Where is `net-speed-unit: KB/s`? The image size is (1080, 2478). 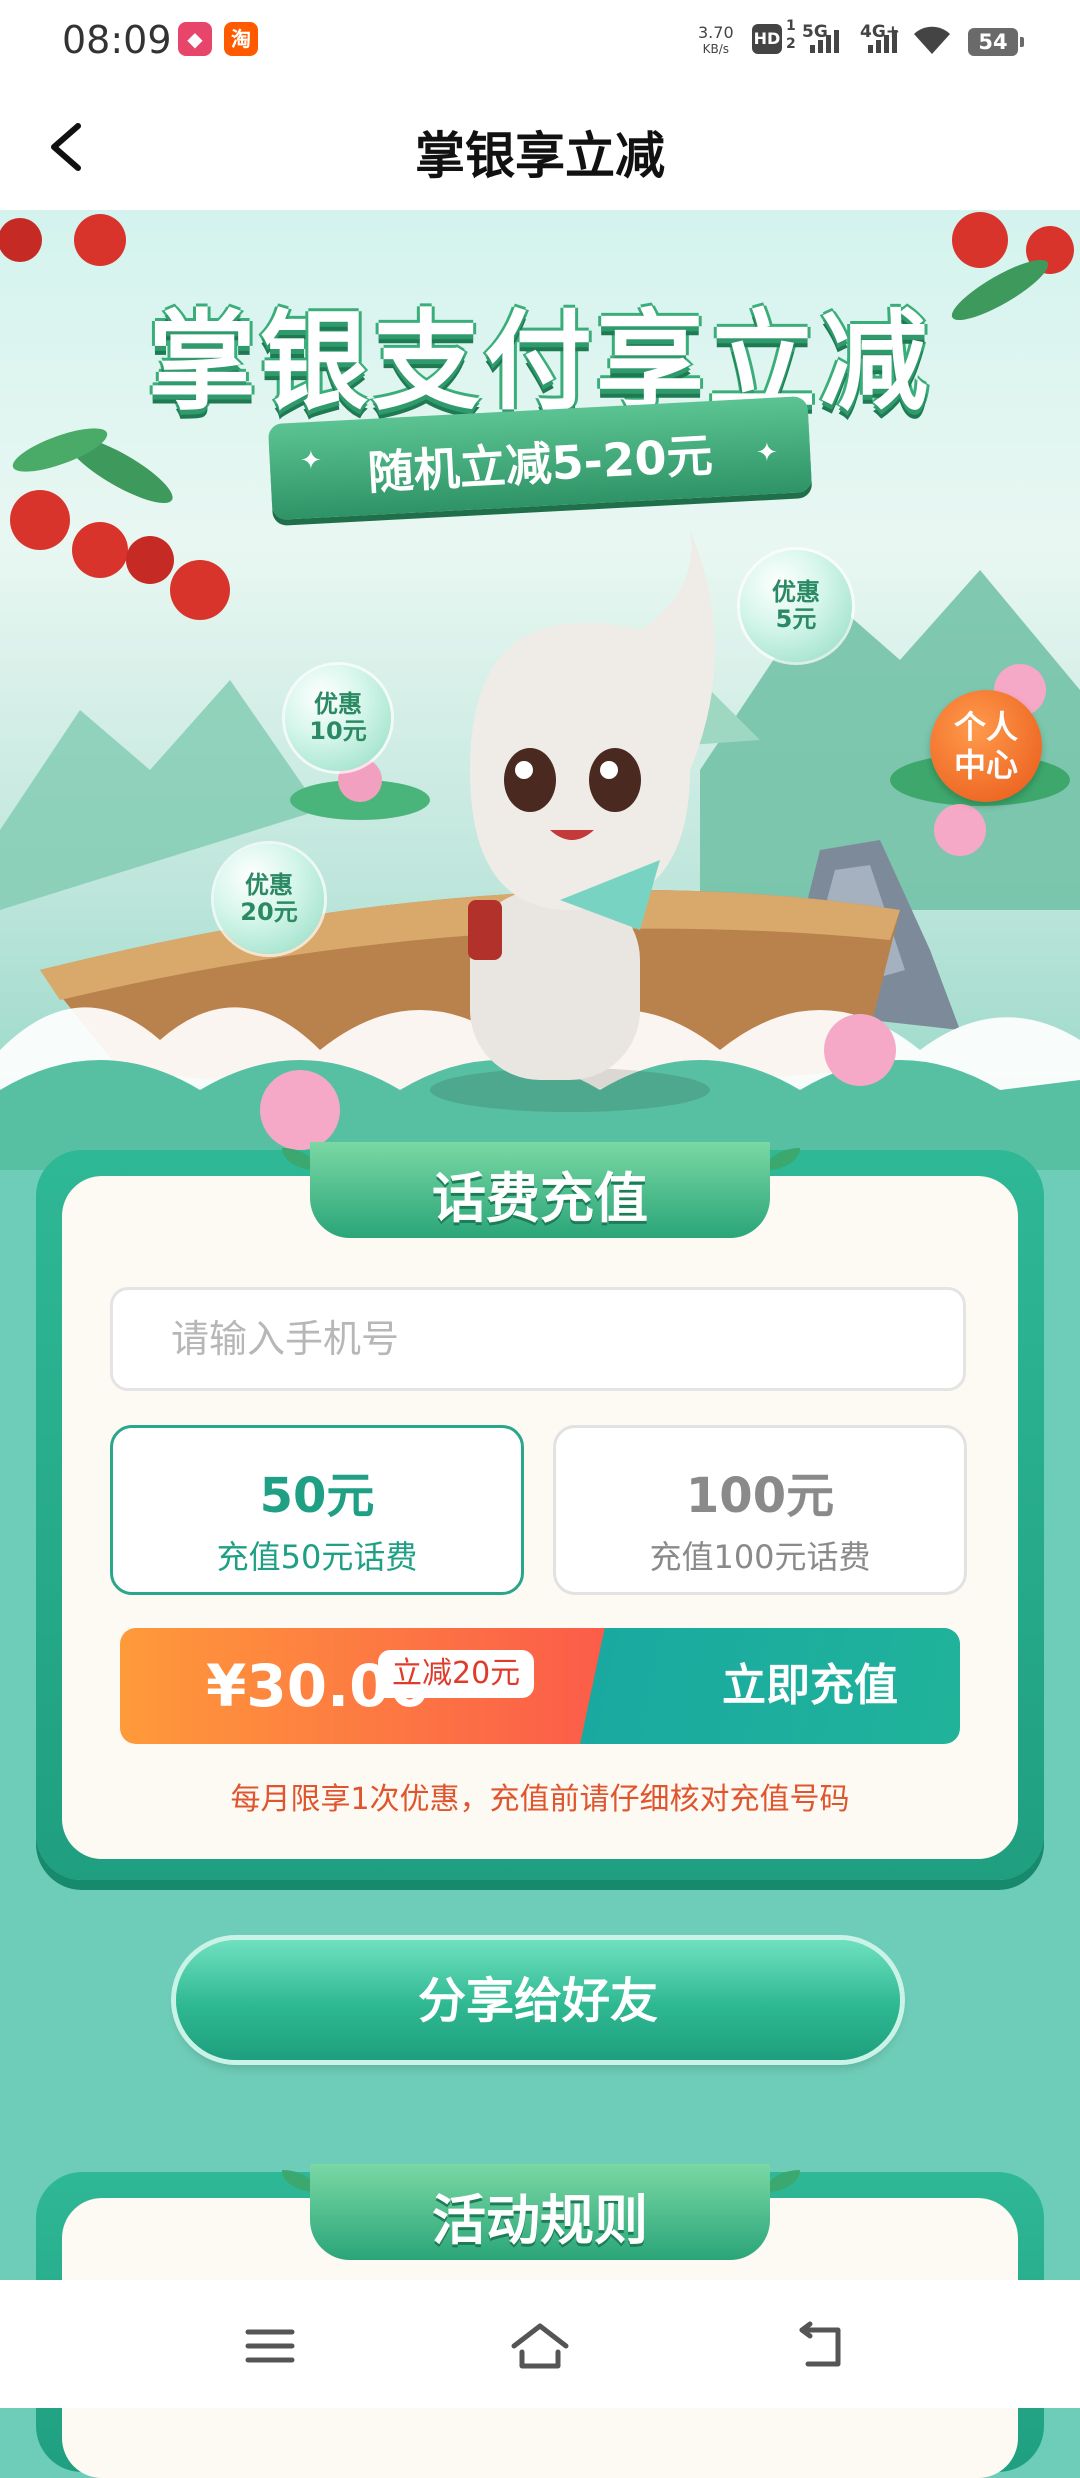
net-speed-unit: KB/s is located at coordinates (716, 49).